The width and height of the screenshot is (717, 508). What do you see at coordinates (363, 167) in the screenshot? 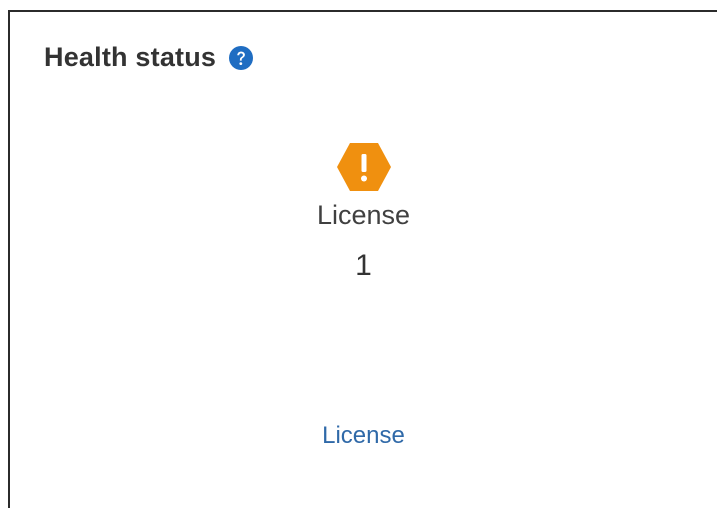
I see `warning-hexagon-icon` at bounding box center [363, 167].